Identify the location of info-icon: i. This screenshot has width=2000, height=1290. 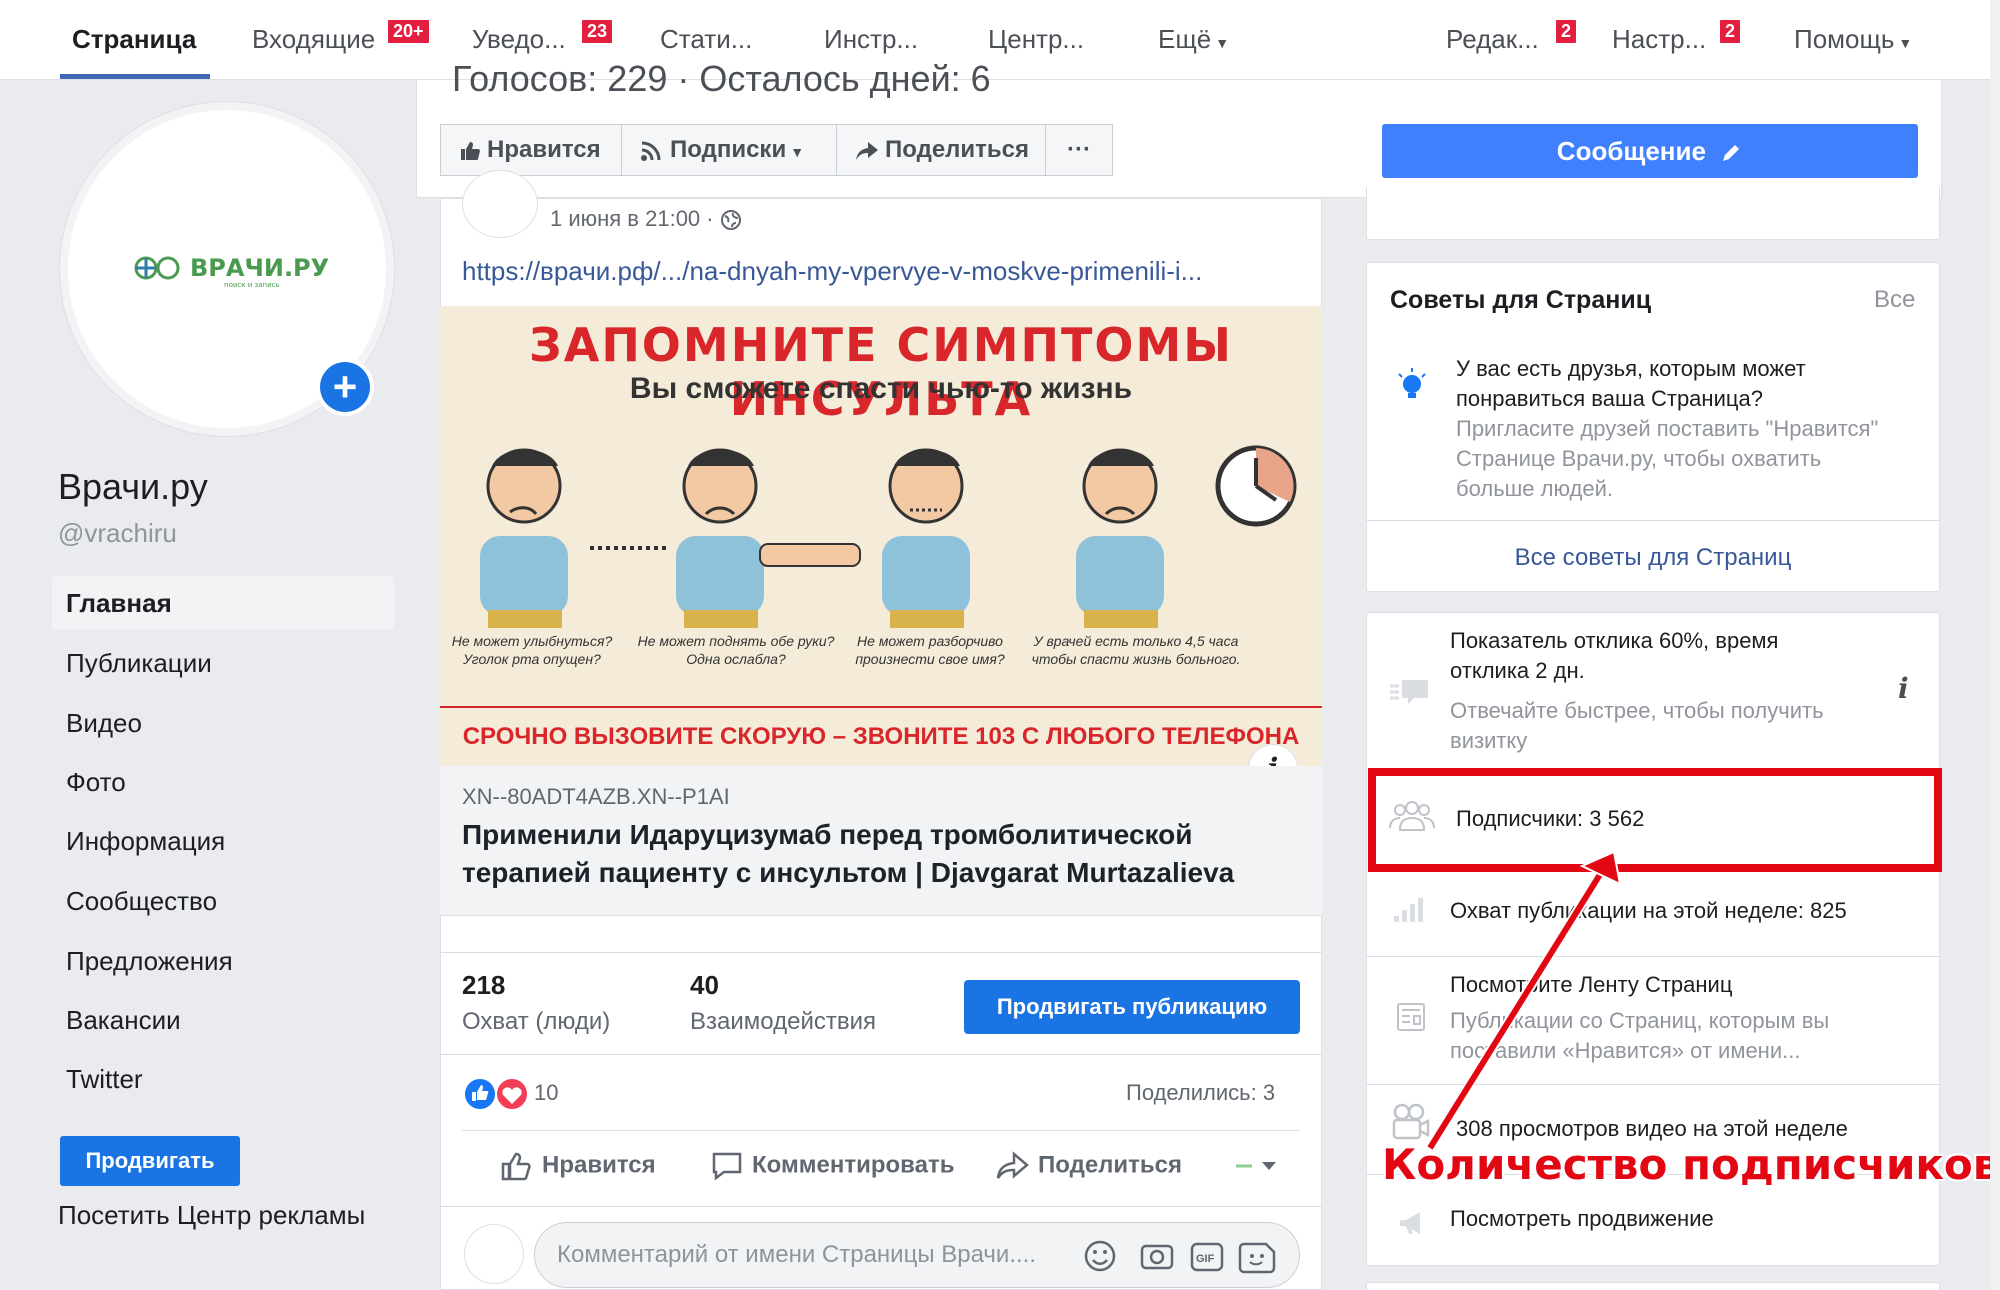
(1903, 688).